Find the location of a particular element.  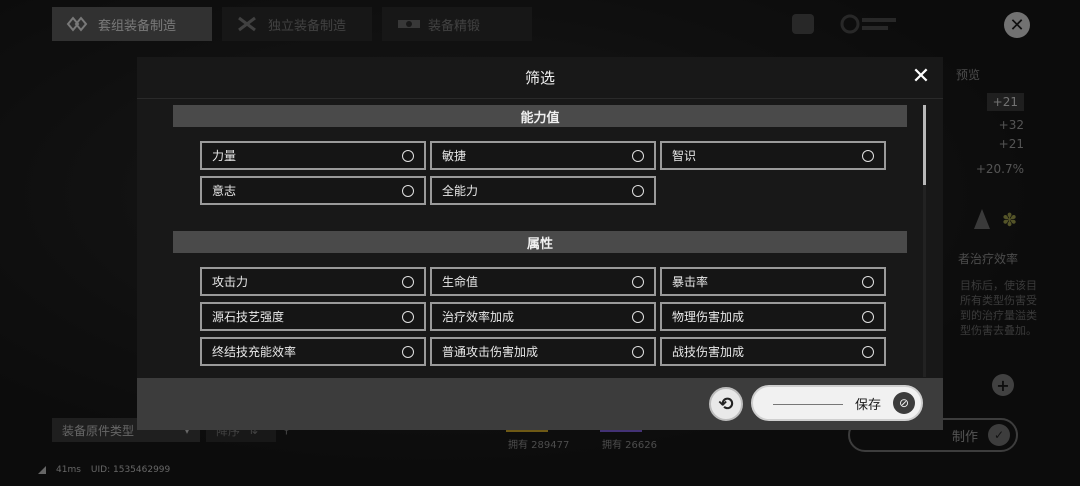

option-label: 终结技充能效率 is located at coordinates (254, 352).